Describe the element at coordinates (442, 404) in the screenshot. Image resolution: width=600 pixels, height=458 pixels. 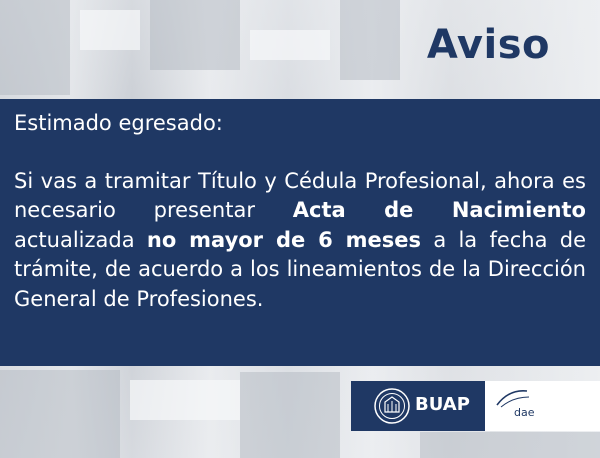
I see `buap-logo-text: BUAP` at that location.